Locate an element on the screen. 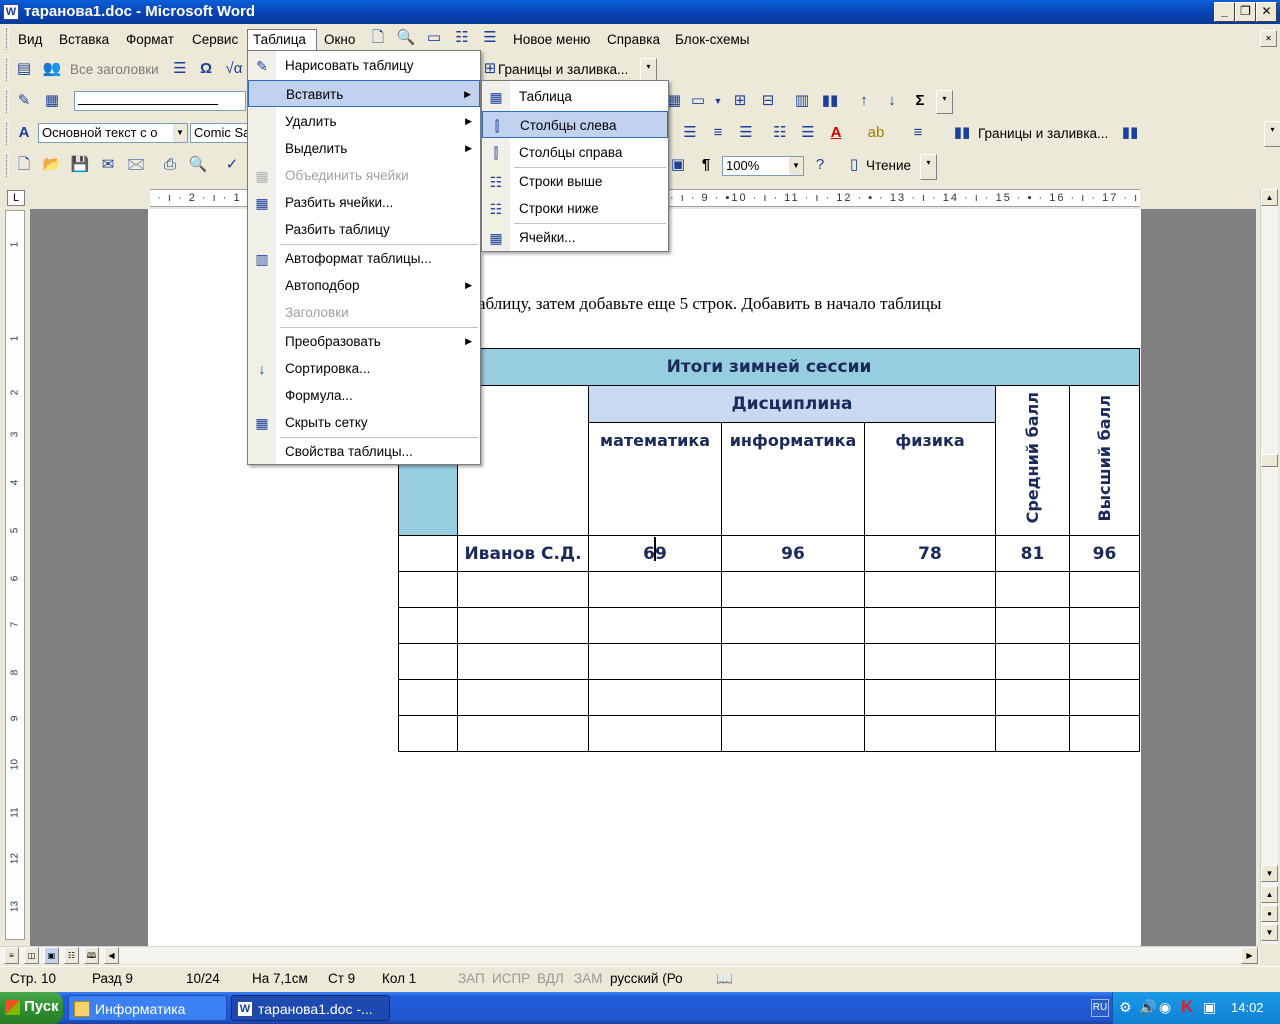 This screenshot has width=1280, height=1024. print-view-icon: ▣ is located at coordinates (51, 955).